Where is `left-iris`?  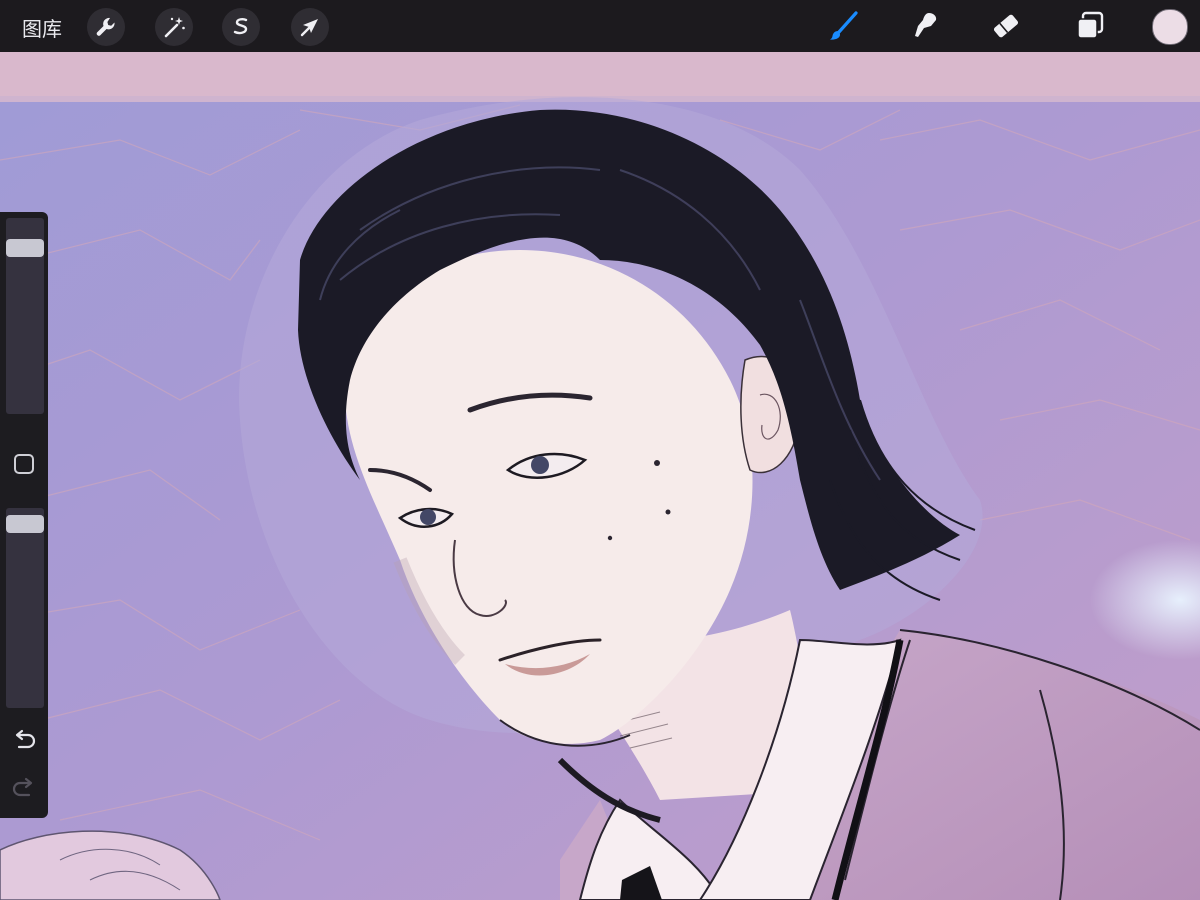
left-iris is located at coordinates (428, 517).